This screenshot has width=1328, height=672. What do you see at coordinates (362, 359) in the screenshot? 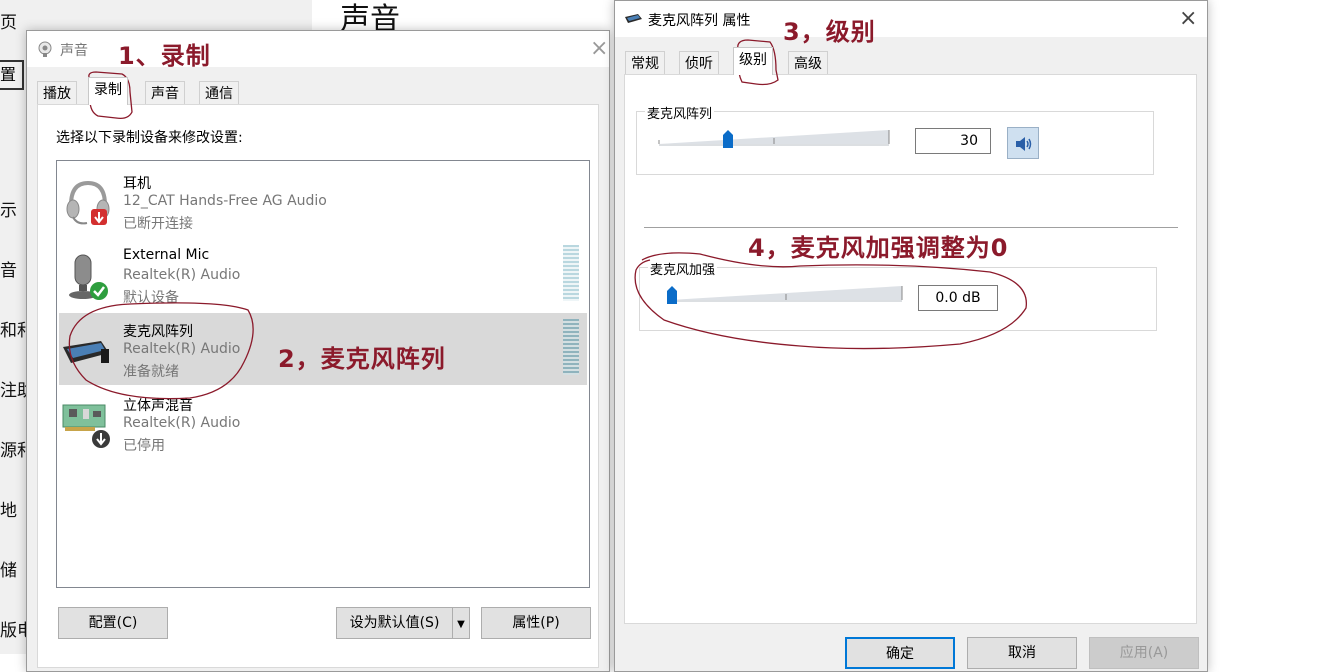
I see `annotation-step-2: 2，麦克风阵列` at bounding box center [362, 359].